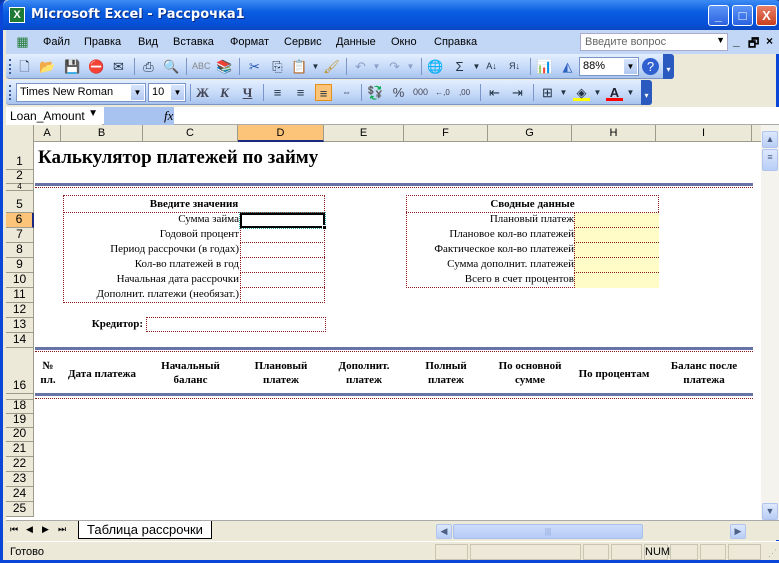  What do you see at coordinates (616, 265) in the screenshot?
I see `total-extra-value` at bounding box center [616, 265].